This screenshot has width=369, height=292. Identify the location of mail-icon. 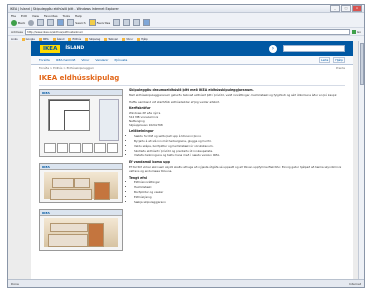
(127, 22).